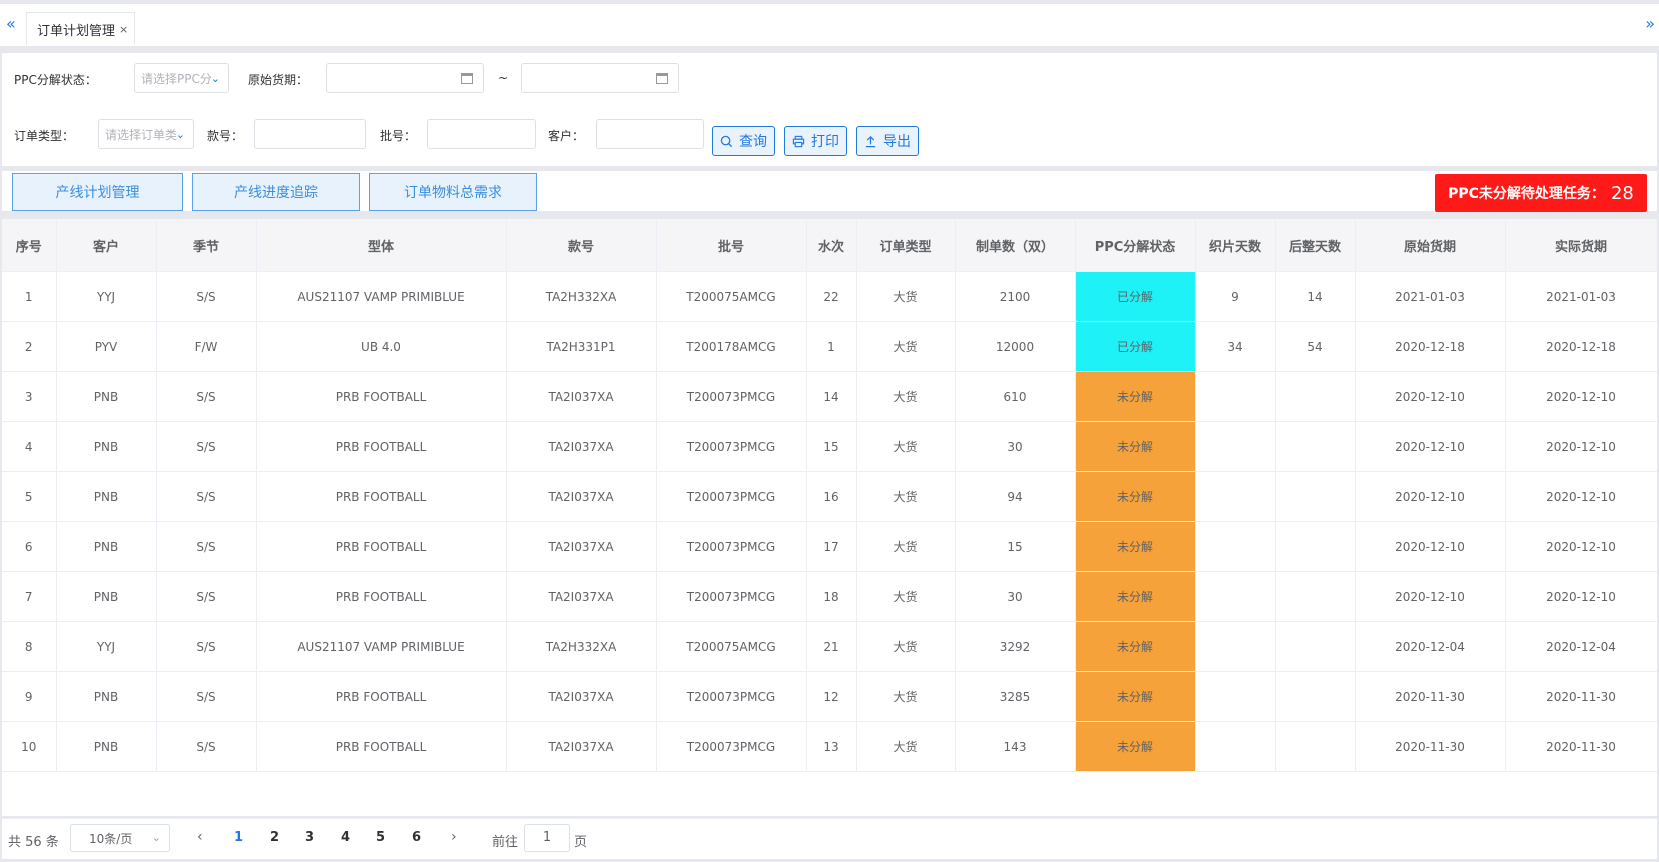 This screenshot has height=862, width=1659. Describe the element at coordinates (825, 142) in the screenshot. I see `print-label: 打印` at that location.